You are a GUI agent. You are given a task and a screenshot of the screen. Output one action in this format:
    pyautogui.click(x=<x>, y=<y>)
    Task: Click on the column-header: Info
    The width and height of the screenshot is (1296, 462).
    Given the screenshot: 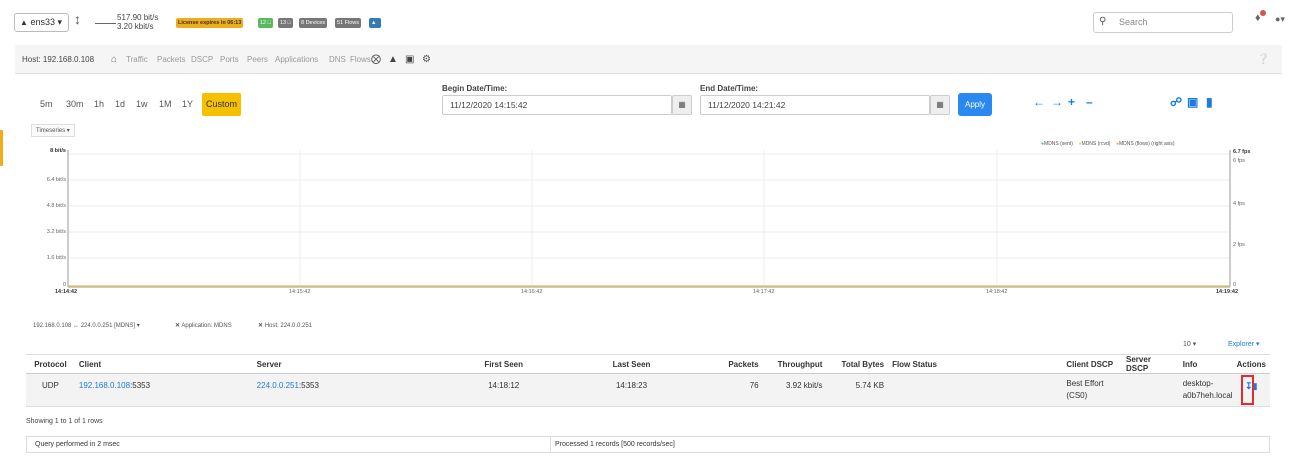 What is the action you would take?
    pyautogui.click(x=1205, y=364)
    